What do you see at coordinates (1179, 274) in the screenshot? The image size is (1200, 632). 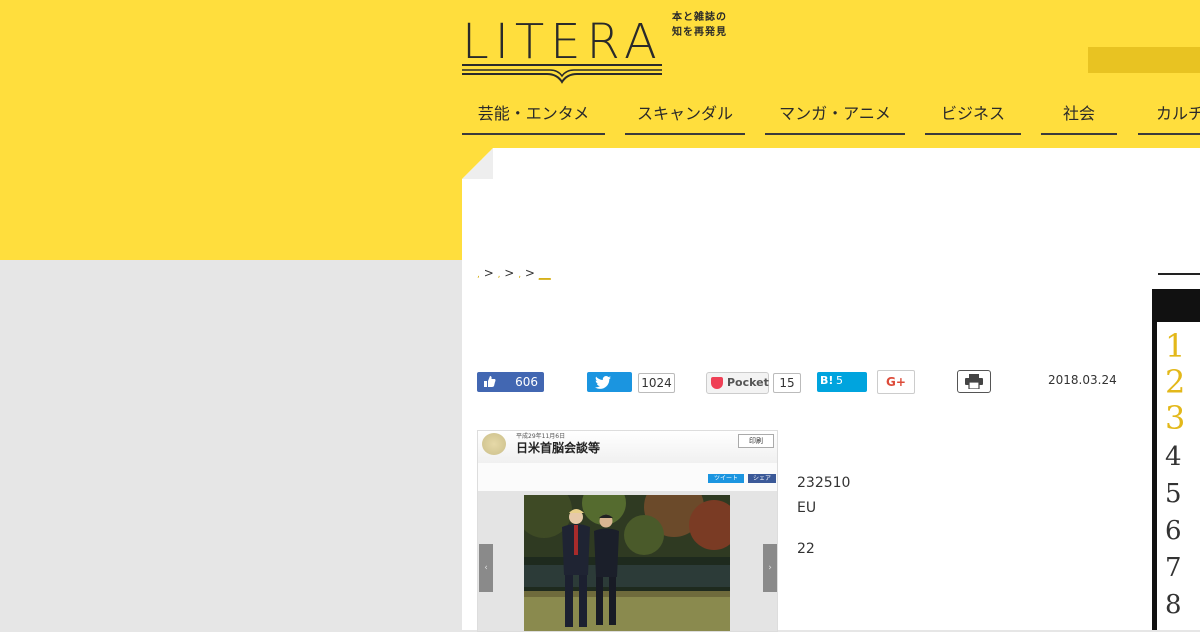 I see `ranking-divider` at bounding box center [1179, 274].